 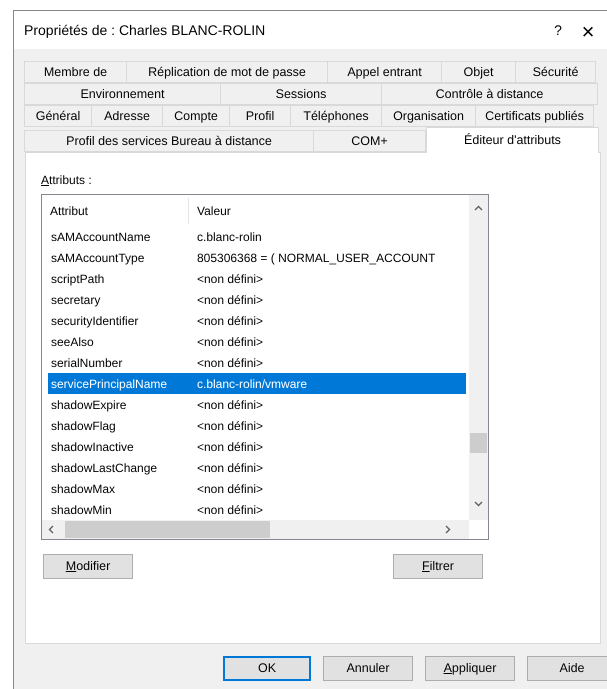 I want to click on tab: Éditeur d'attributs, so click(x=512, y=140).